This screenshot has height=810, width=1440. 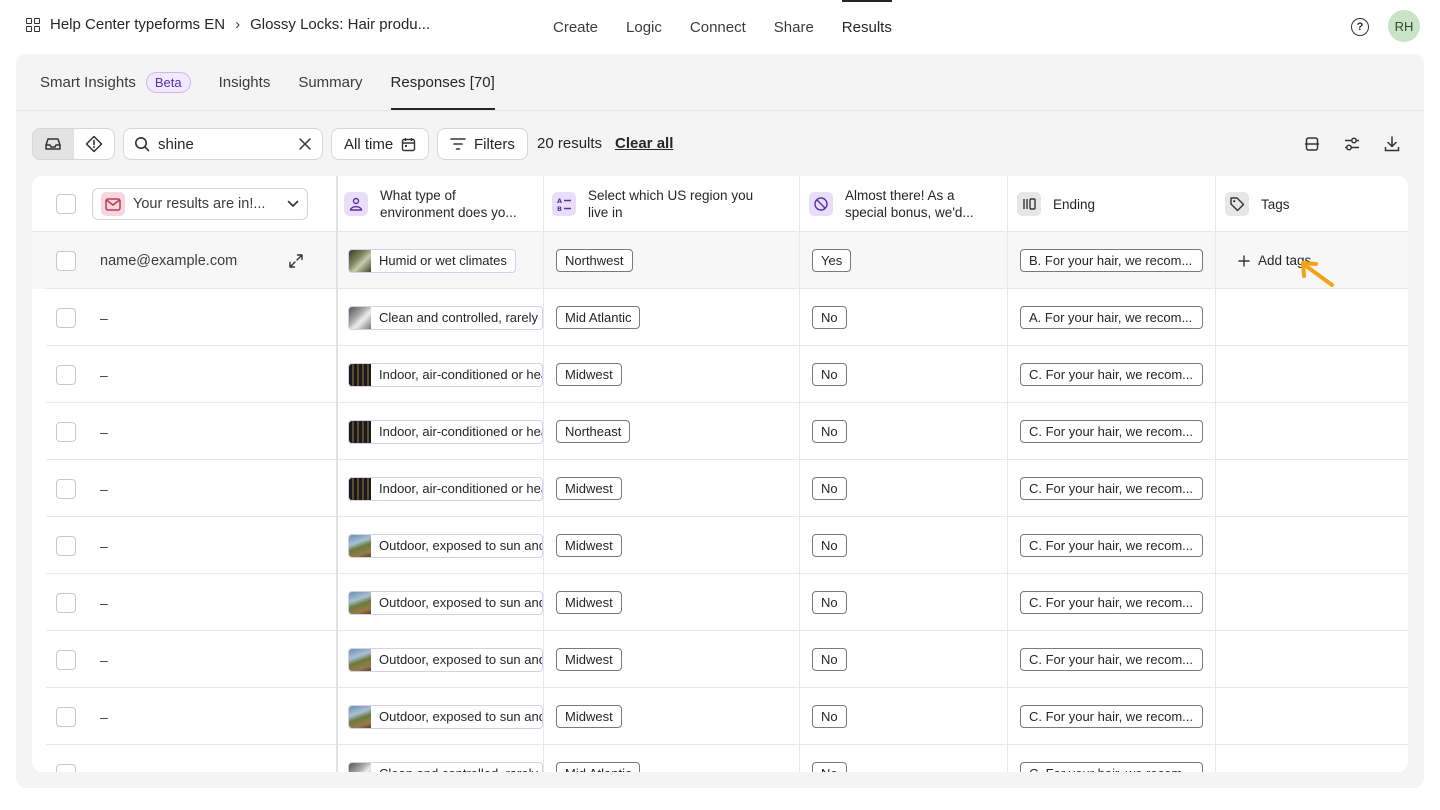 What do you see at coordinates (296, 261) in the screenshot?
I see `expand-icon` at bounding box center [296, 261].